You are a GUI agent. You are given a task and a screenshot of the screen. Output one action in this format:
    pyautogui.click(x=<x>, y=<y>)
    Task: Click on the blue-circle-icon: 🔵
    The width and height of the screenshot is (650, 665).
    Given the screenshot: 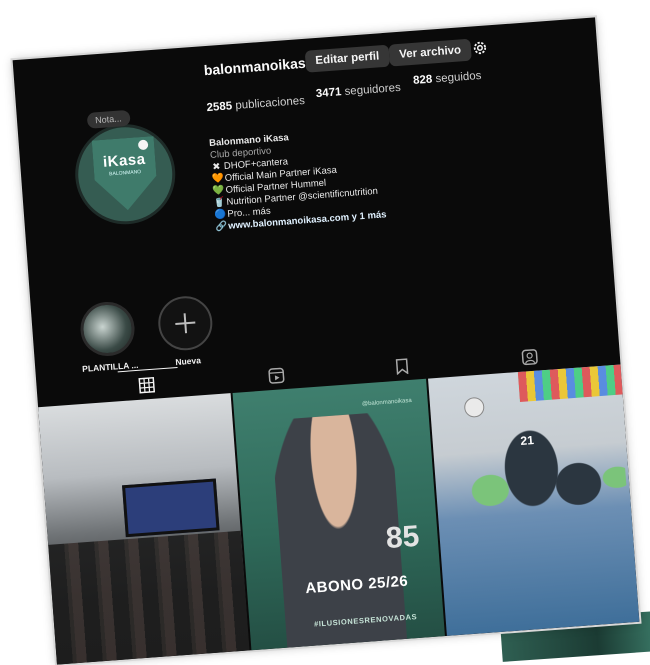 What is the action you would take?
    pyautogui.click(x=220, y=214)
    